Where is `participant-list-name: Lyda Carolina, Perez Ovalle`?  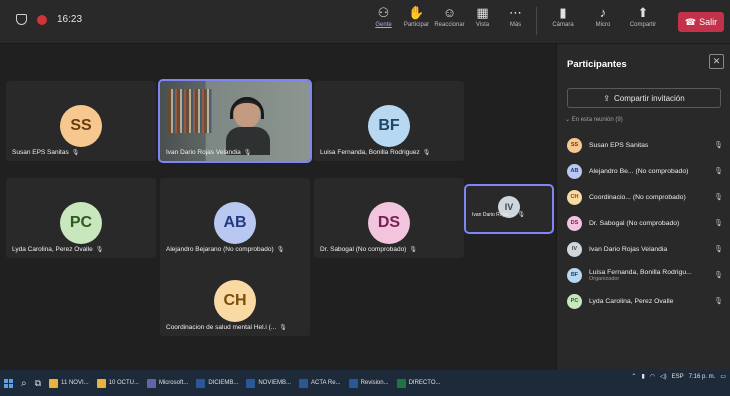 participant-list-name: Lyda Carolina, Perez Ovalle is located at coordinates (651, 301).